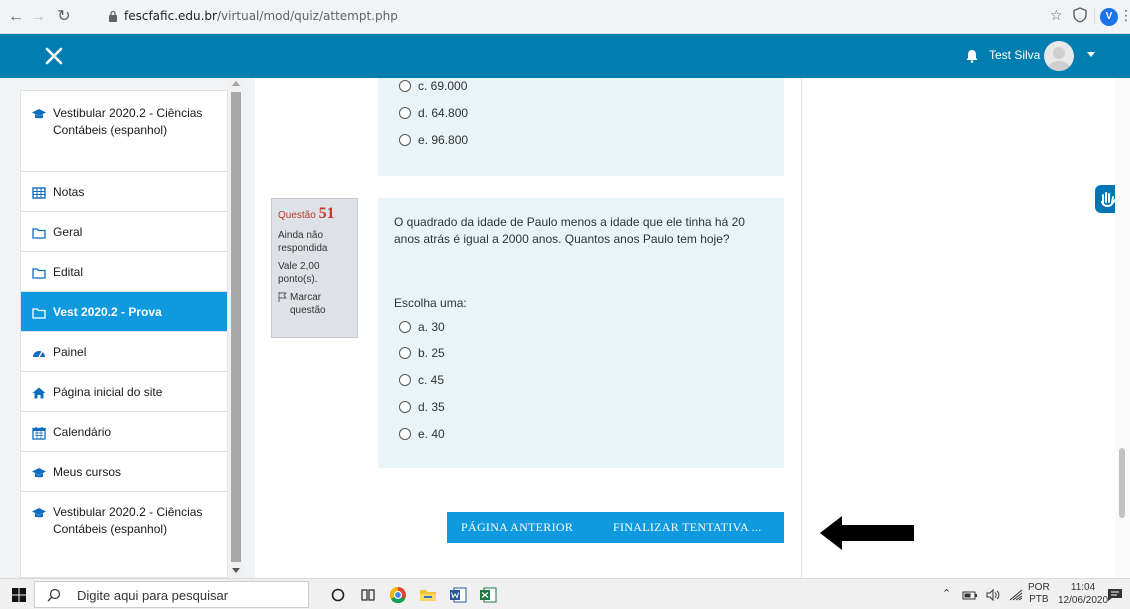 This screenshot has height=609, width=1130. Describe the element at coordinates (124, 232) in the screenshot. I see `sidebar-item-geral: Geral` at that location.